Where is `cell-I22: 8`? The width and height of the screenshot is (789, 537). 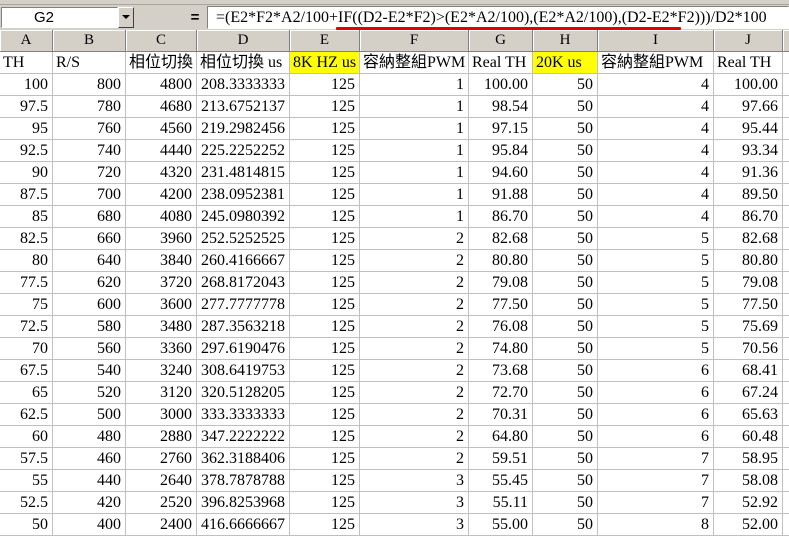
cell-I22: 8 is located at coordinates (656, 525).